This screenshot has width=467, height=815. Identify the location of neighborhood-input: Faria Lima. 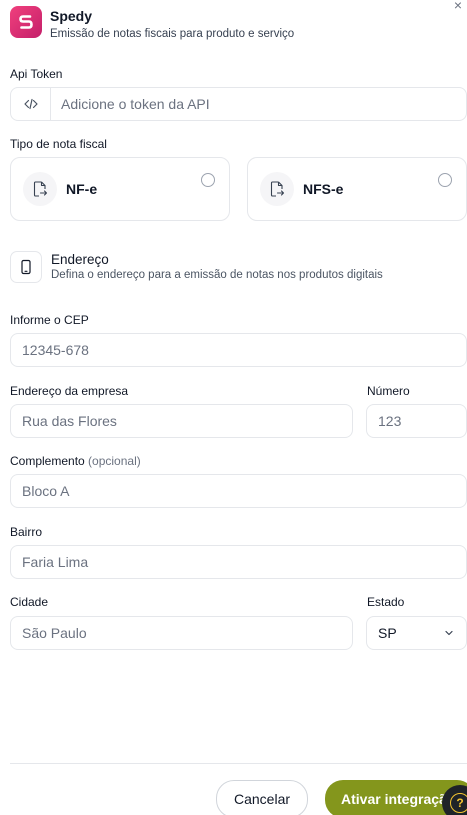
(238, 562).